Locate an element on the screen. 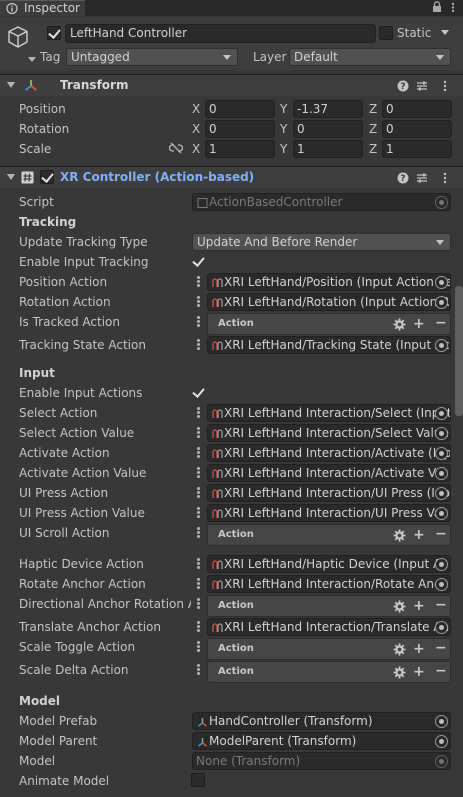 Image resolution: width=463 pixels, height=797 pixels. rotation-z-axis-label: Z is located at coordinates (373, 129).